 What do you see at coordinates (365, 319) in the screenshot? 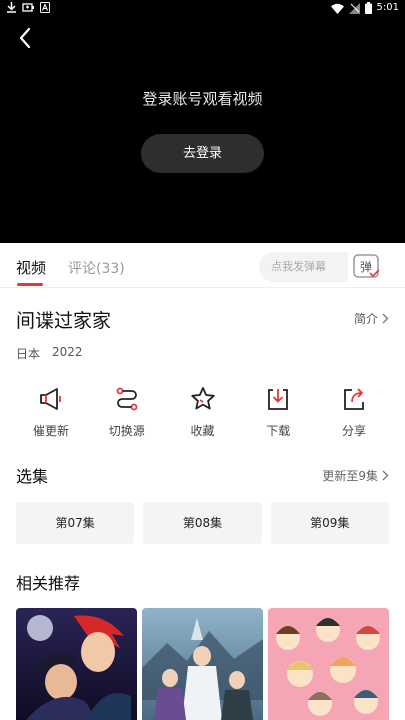
I see `intro-label: 简介` at bounding box center [365, 319].